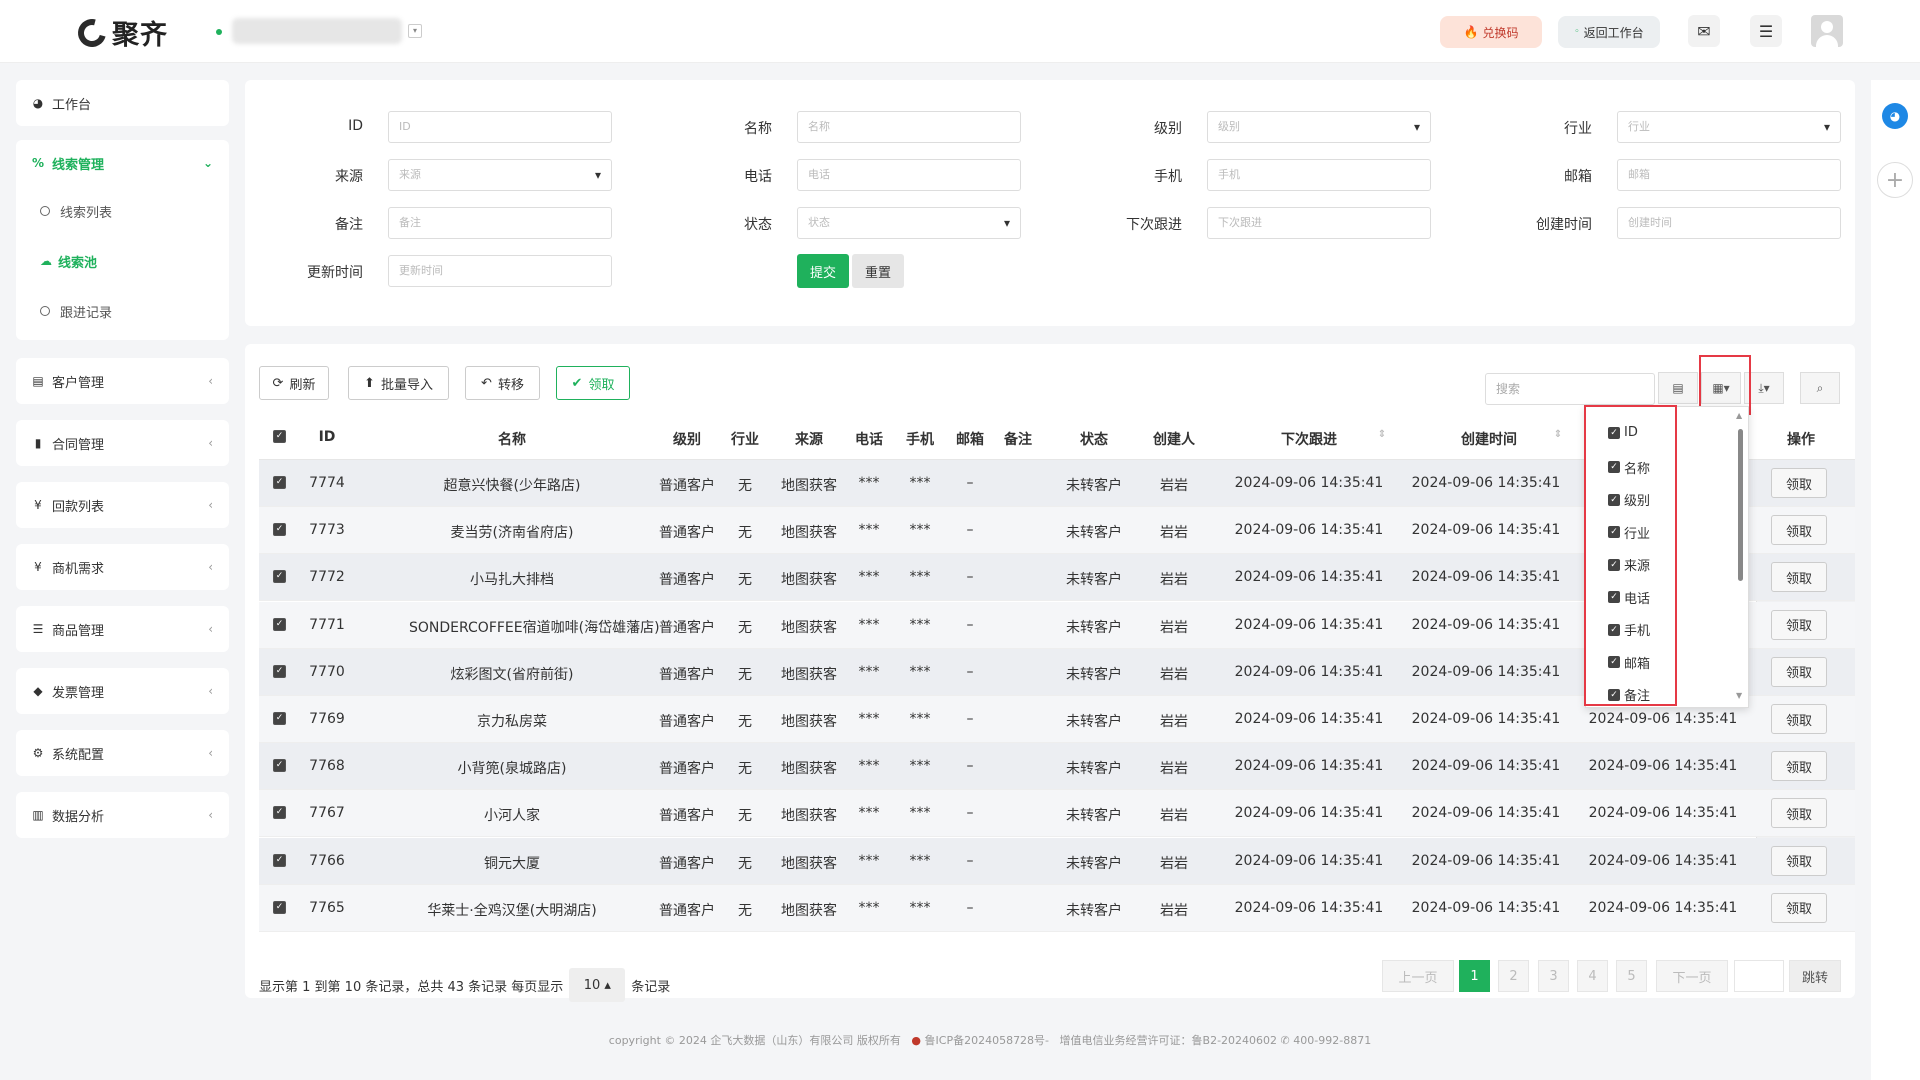 Image resolution: width=1920 pixels, height=1080 pixels. Describe the element at coordinates (1678, 388) in the screenshot. I see `toggle-view-icon: ▤` at that location.